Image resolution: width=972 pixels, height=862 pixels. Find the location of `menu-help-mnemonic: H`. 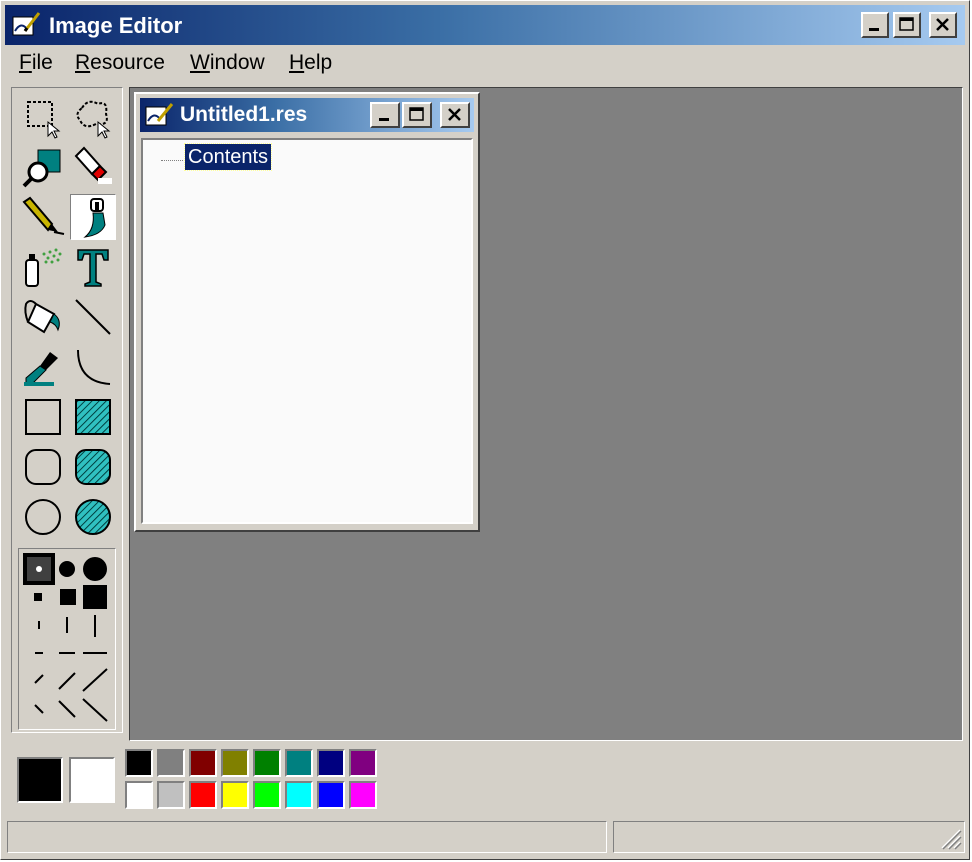

menu-help-mnemonic: H is located at coordinates (297, 62).